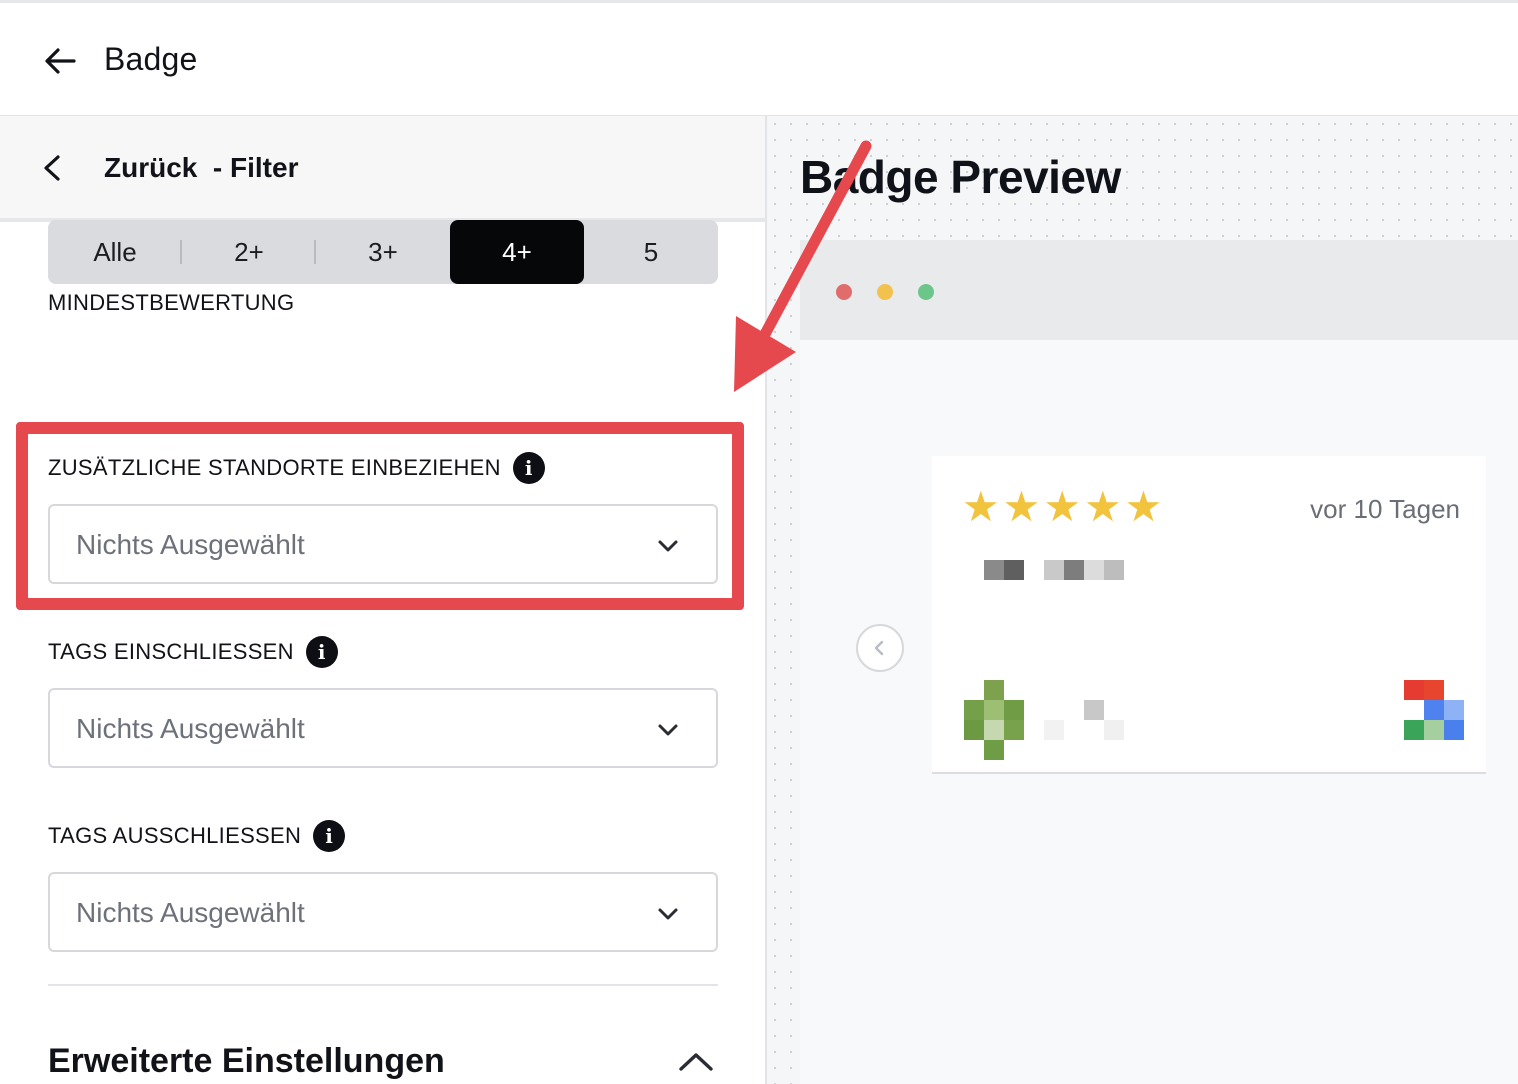 This screenshot has width=1518, height=1084. I want to click on rating-option-all: Alle, so click(115, 252).